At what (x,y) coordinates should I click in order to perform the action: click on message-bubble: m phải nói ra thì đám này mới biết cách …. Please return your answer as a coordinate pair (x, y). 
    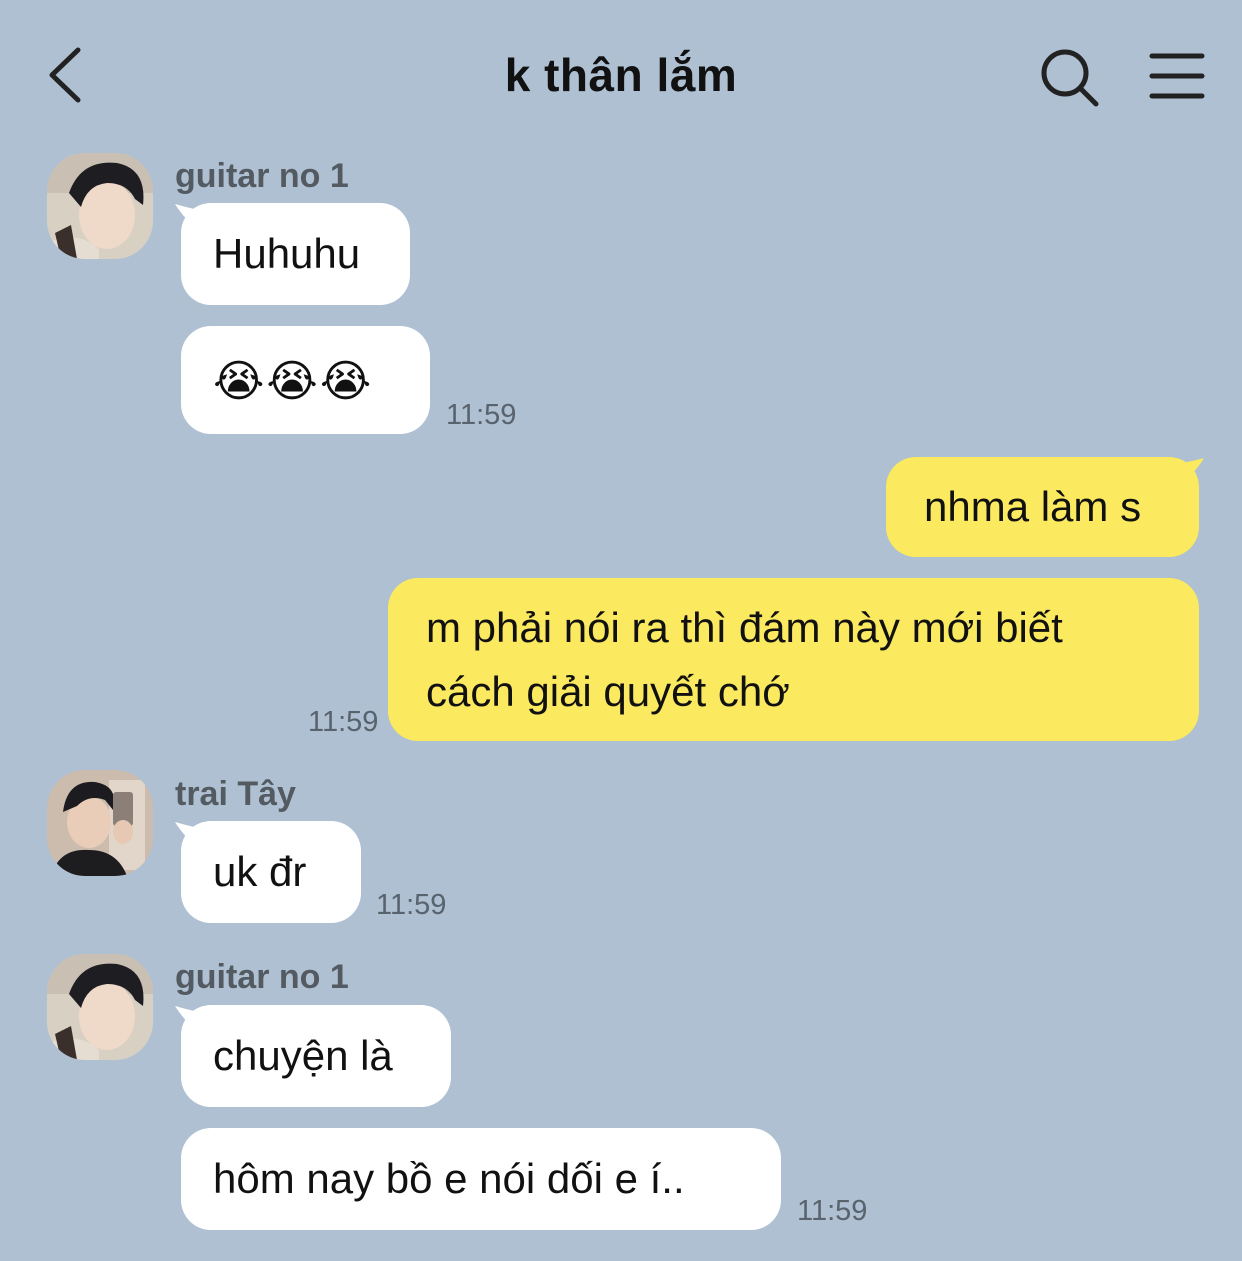
    Looking at the image, I should click on (793, 659).